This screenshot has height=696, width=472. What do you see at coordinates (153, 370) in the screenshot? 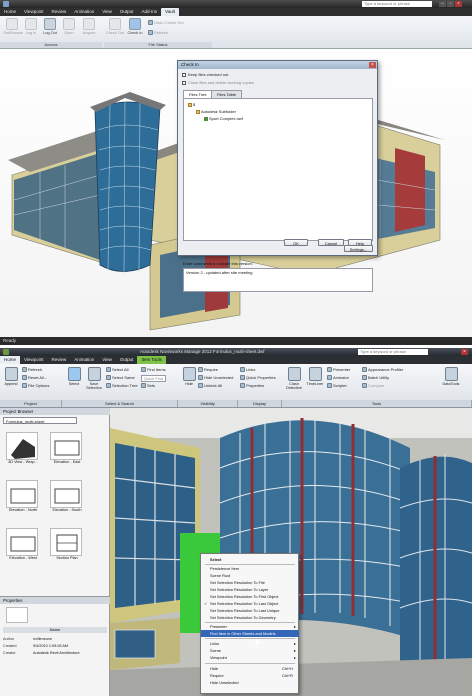
I see `find-items-button: Find Items` at bounding box center [153, 370].